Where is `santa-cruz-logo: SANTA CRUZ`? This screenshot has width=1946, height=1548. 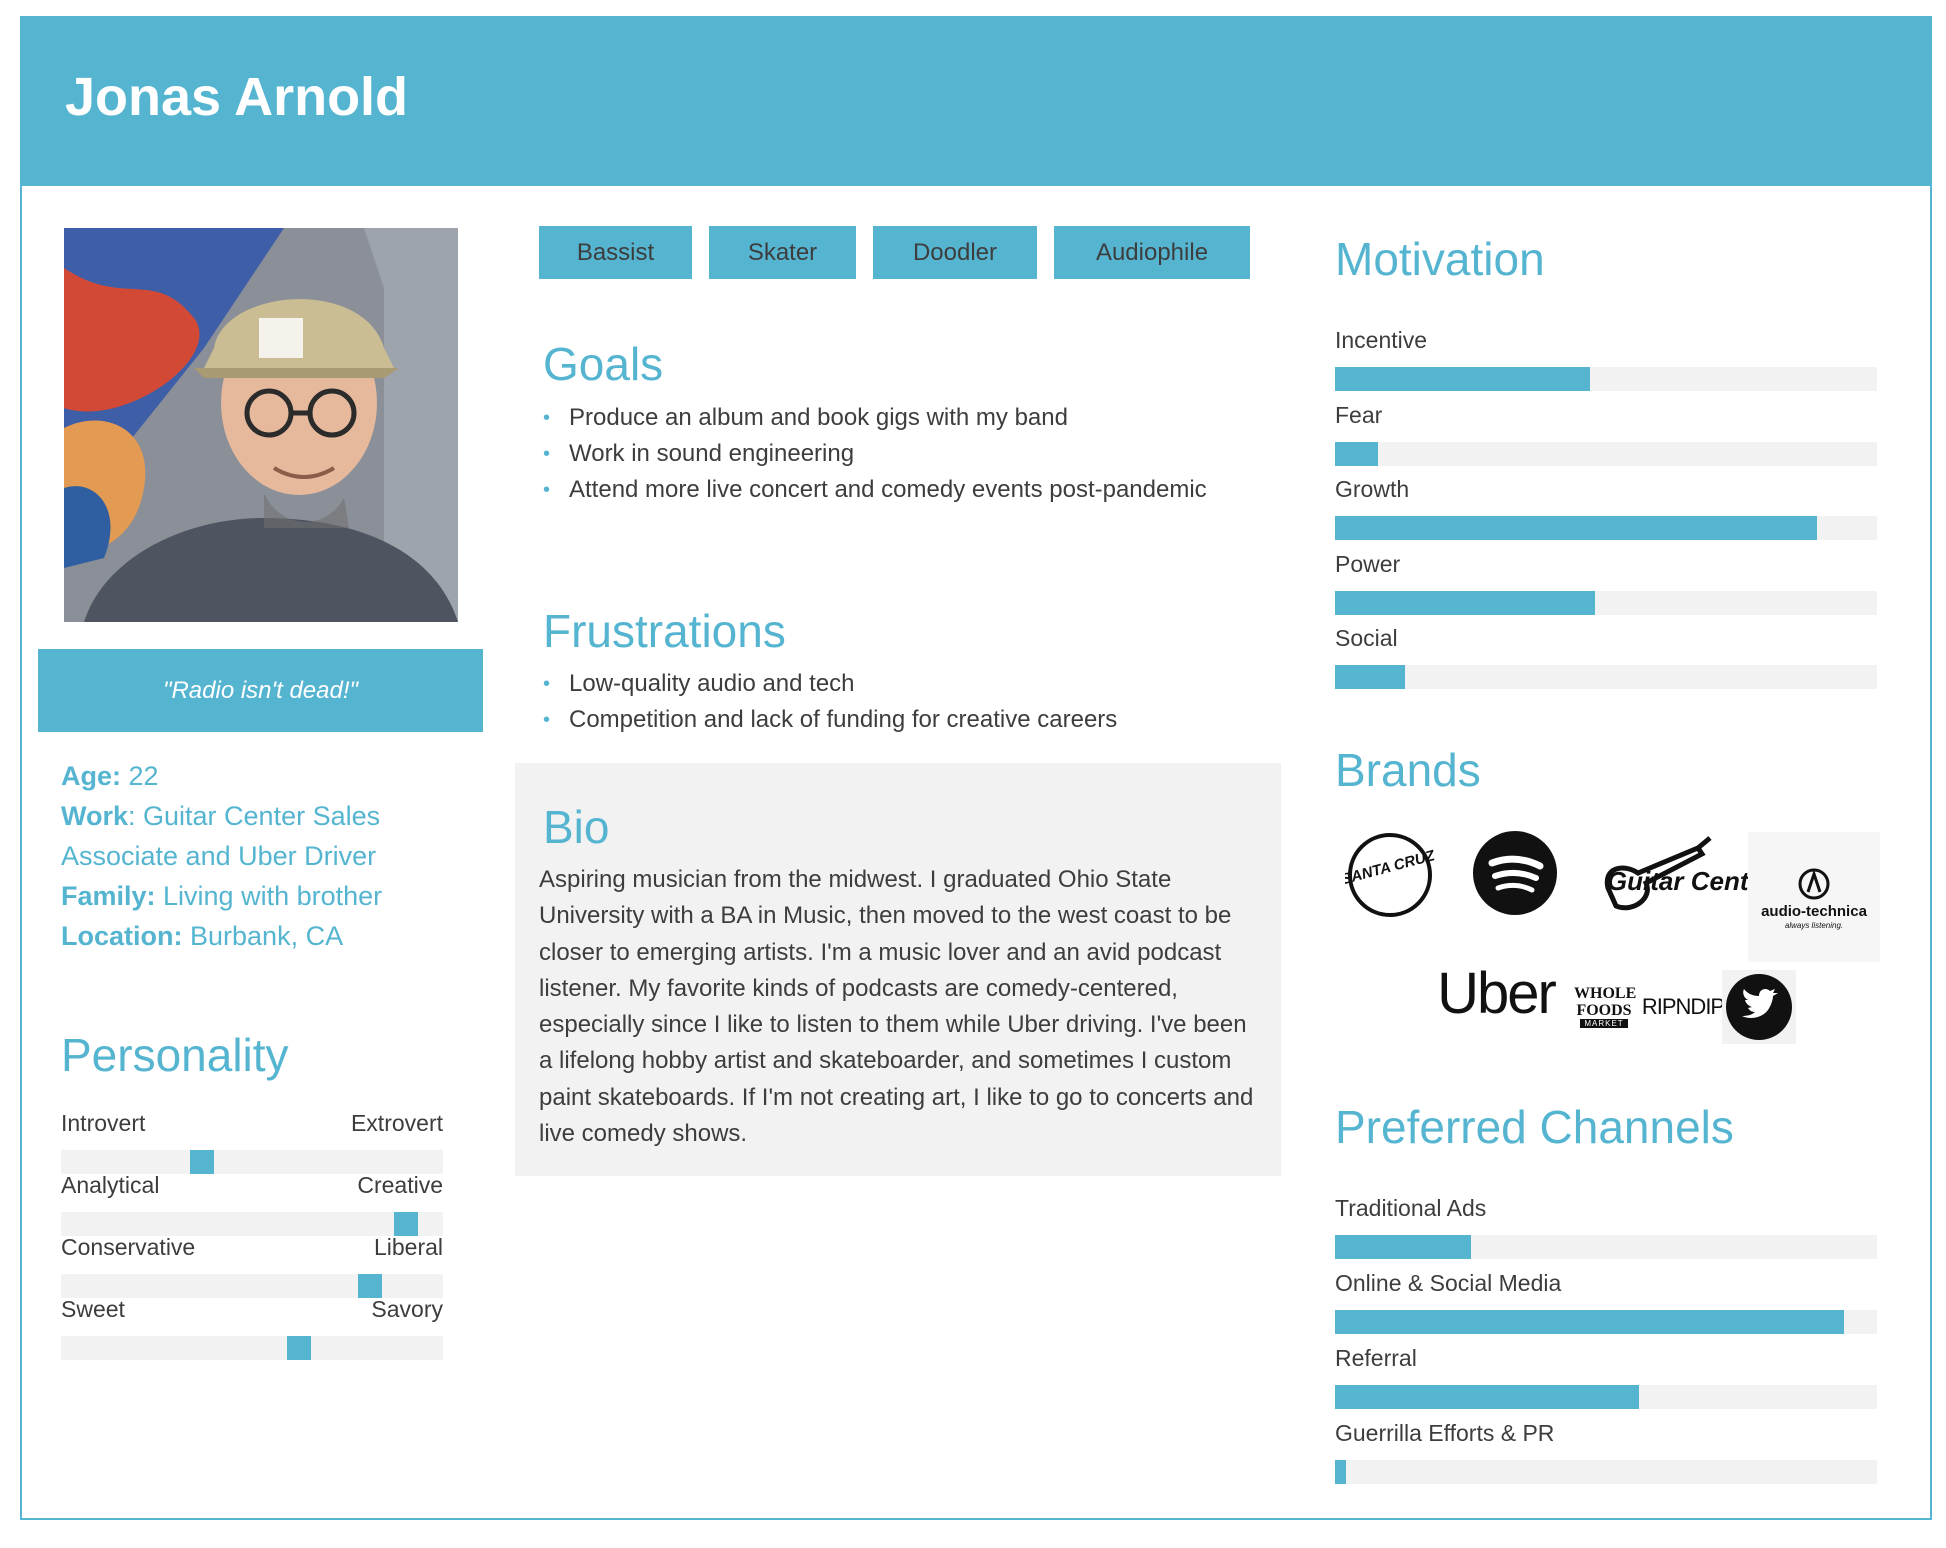 santa-cruz-logo: SANTA CRUZ is located at coordinates (1390, 875).